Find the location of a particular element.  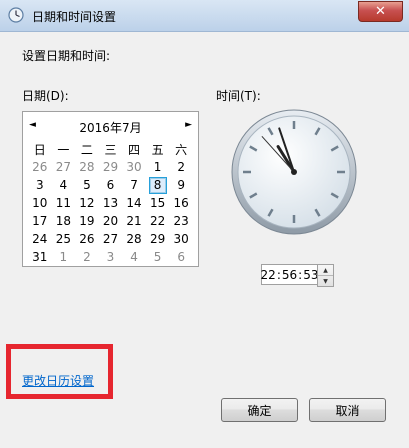

time-minutes-field: 56 is located at coordinates (289, 275).